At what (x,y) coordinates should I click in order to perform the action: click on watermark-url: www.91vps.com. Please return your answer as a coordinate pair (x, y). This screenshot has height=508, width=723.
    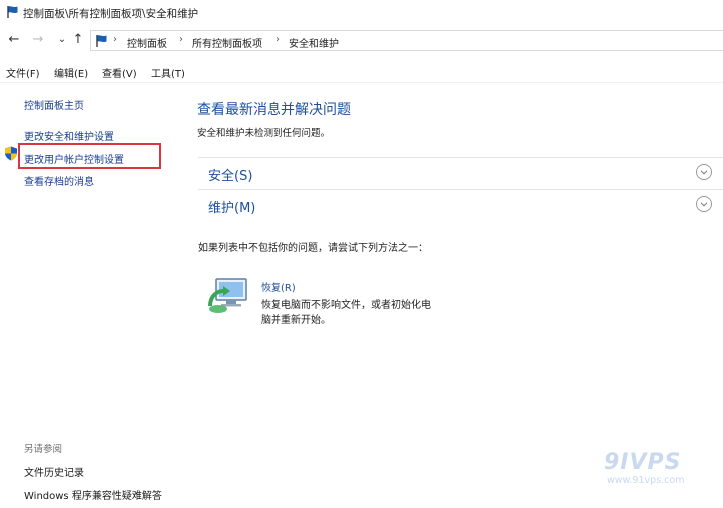
    Looking at the image, I should click on (646, 480).